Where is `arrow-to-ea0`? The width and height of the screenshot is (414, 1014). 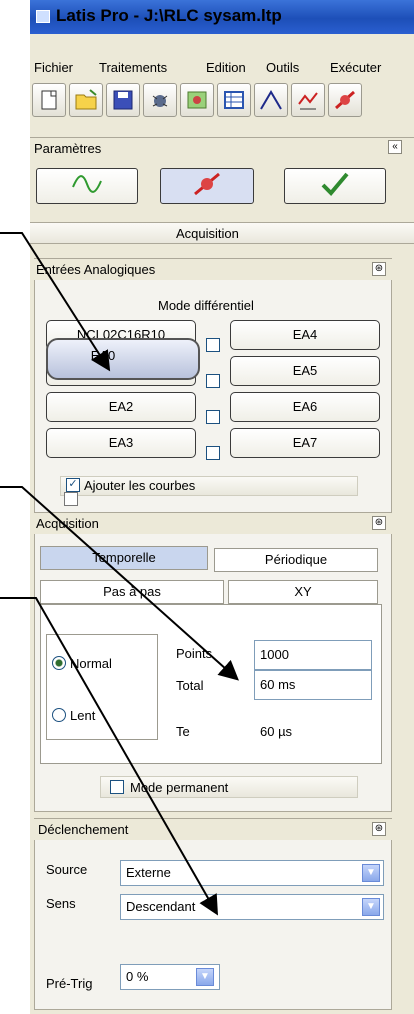 arrow-to-ea0 is located at coordinates (55, 302).